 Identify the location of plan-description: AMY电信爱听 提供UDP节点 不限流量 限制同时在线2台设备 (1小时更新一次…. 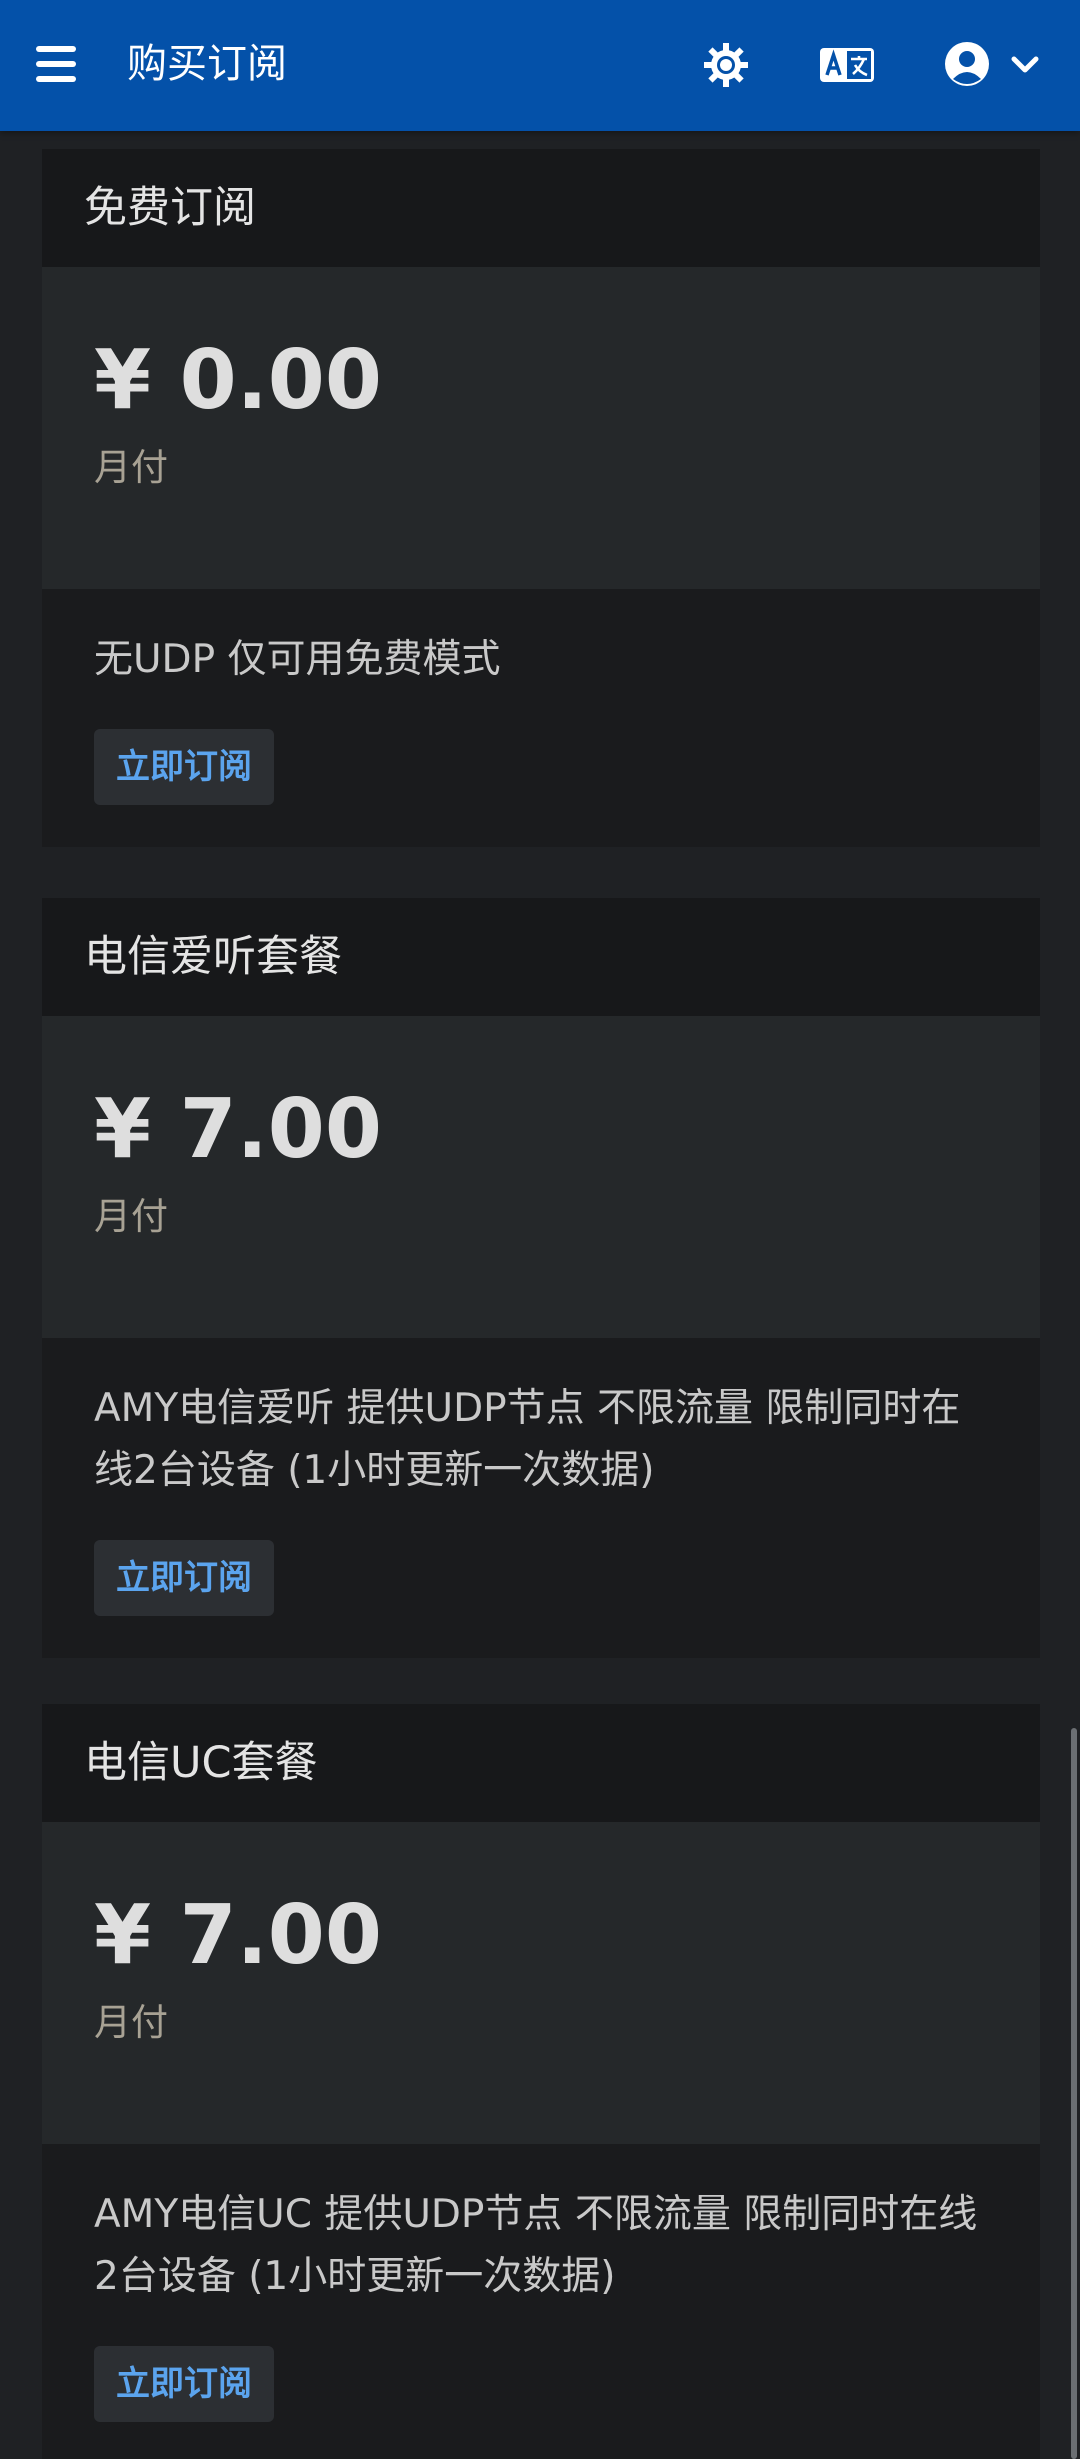
(527, 1439).